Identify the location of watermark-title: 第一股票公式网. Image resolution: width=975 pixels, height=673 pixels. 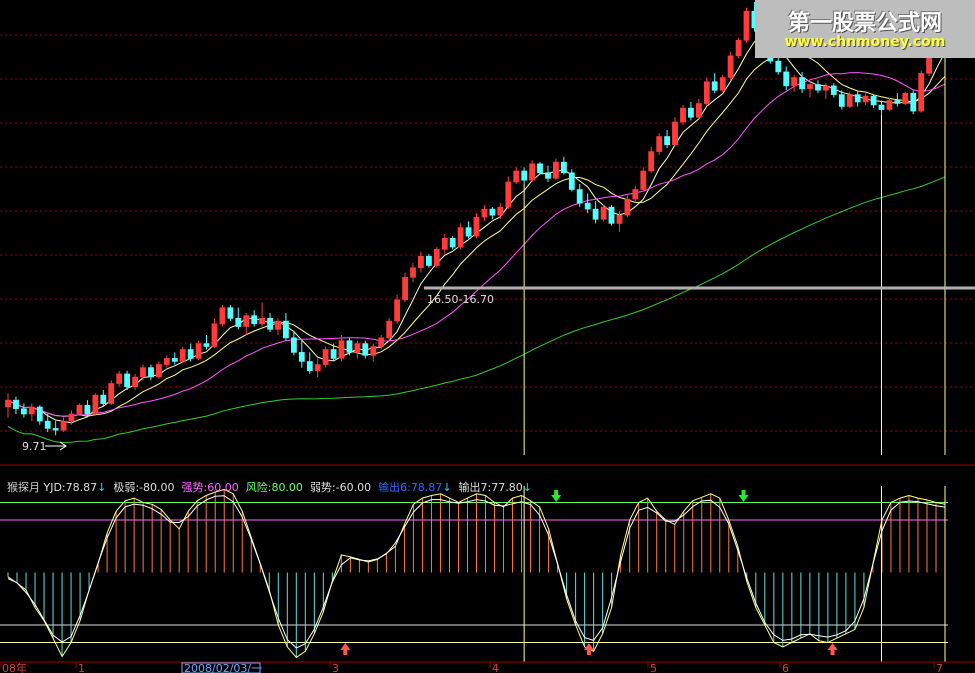
(864, 23).